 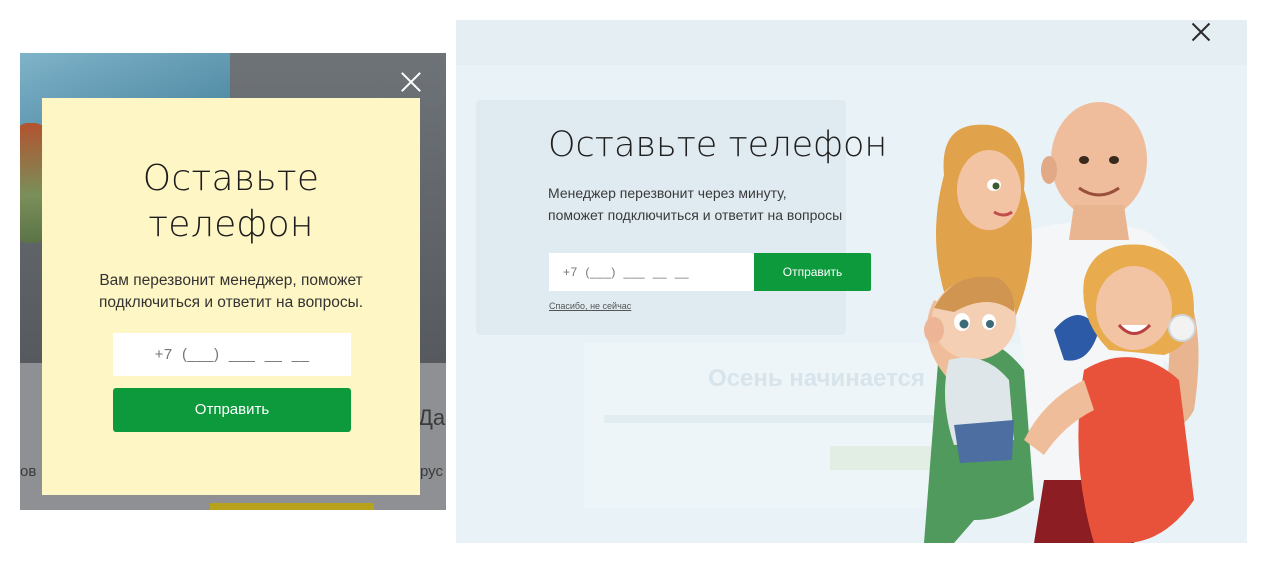 What do you see at coordinates (432, 417) in the screenshot?
I see `background-text-fragment: Да` at bounding box center [432, 417].